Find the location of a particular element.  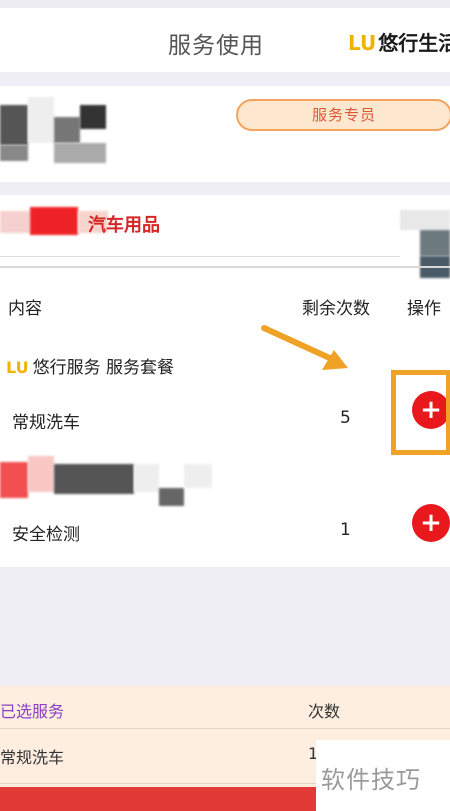

package-title-text: 悠行服务 服务套餐 is located at coordinates (103, 368).